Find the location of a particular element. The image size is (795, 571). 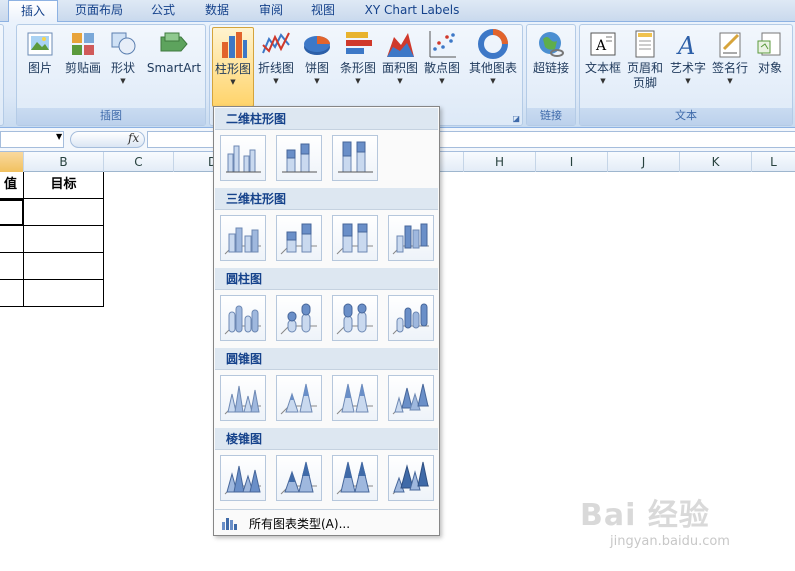

picture-button: 图片 is located at coordinates (40, 67).